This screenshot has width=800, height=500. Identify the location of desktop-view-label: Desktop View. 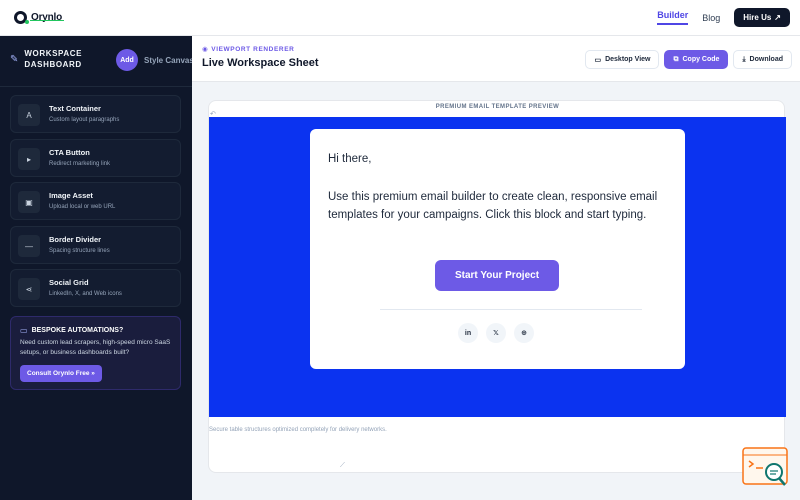
(628, 59).